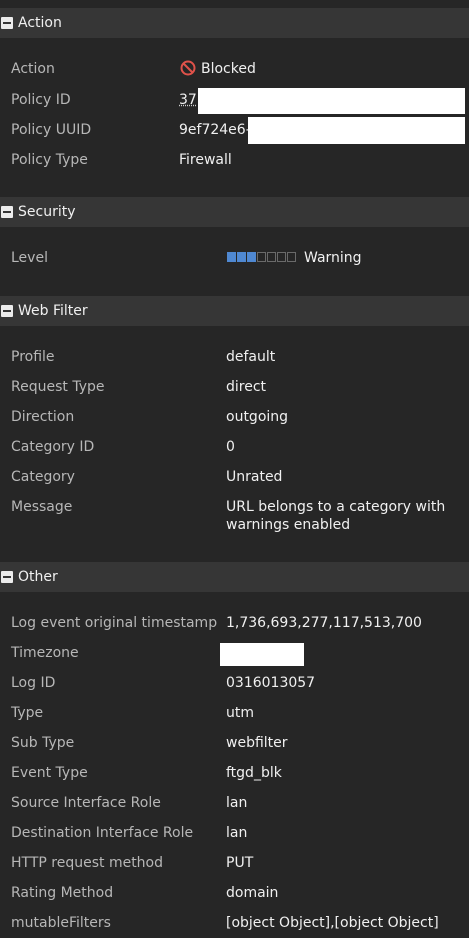  I want to click on detail-row-action: Action Blocked, so click(234, 69).